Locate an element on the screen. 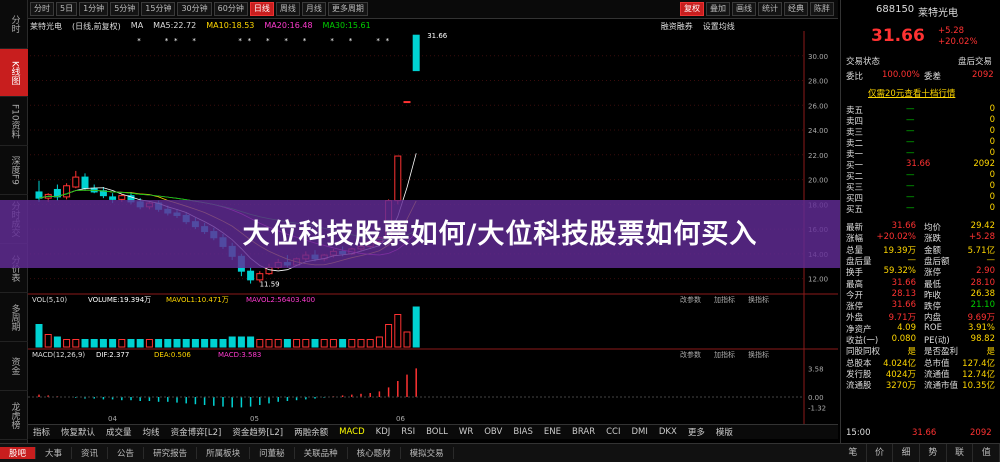 The height and width of the screenshot is (462, 1000). stat-value: 21.10 is located at coordinates (982, 305).